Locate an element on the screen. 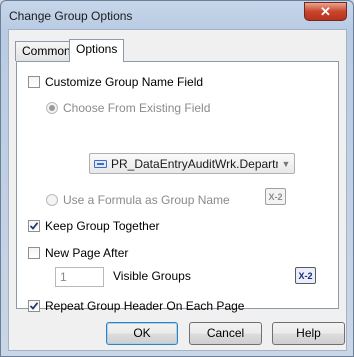  customize-group-name-checkbox is located at coordinates (34, 82).